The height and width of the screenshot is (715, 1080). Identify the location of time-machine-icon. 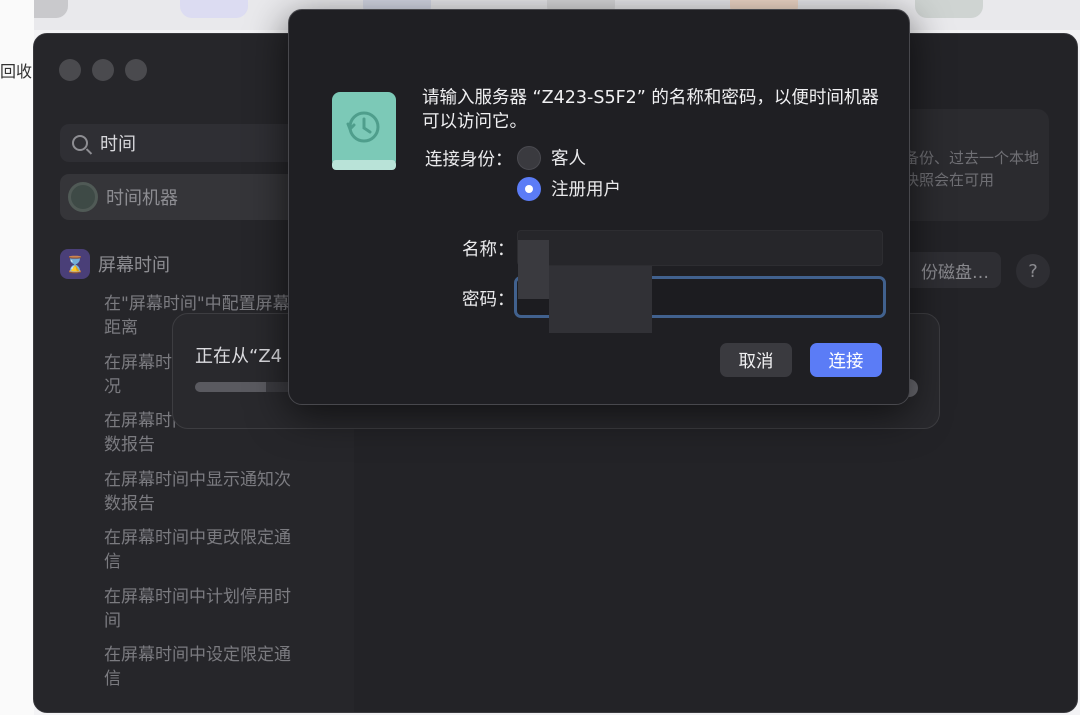
(83, 197).